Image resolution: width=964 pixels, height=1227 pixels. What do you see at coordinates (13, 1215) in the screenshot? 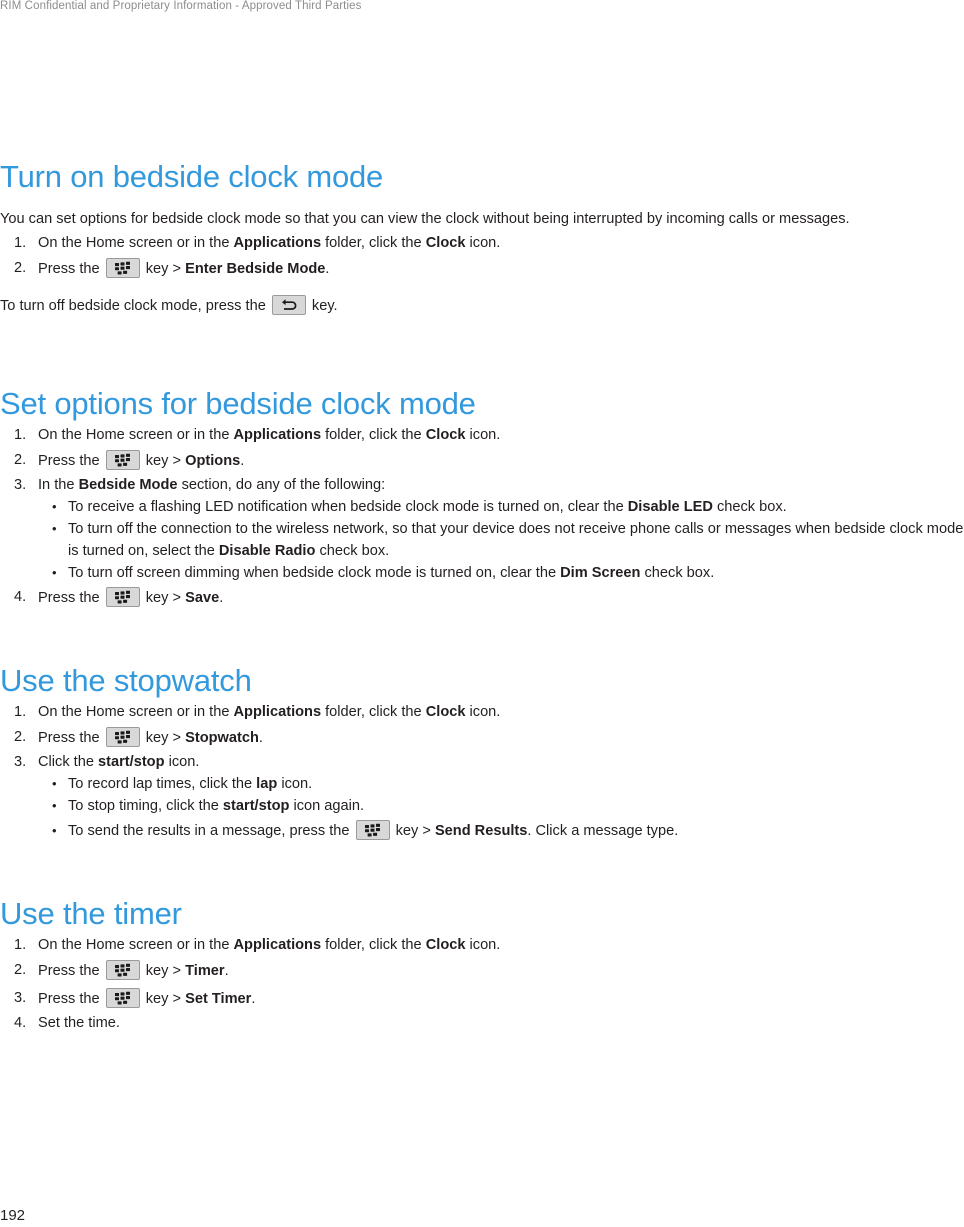
I see `page-number: 192` at bounding box center [13, 1215].